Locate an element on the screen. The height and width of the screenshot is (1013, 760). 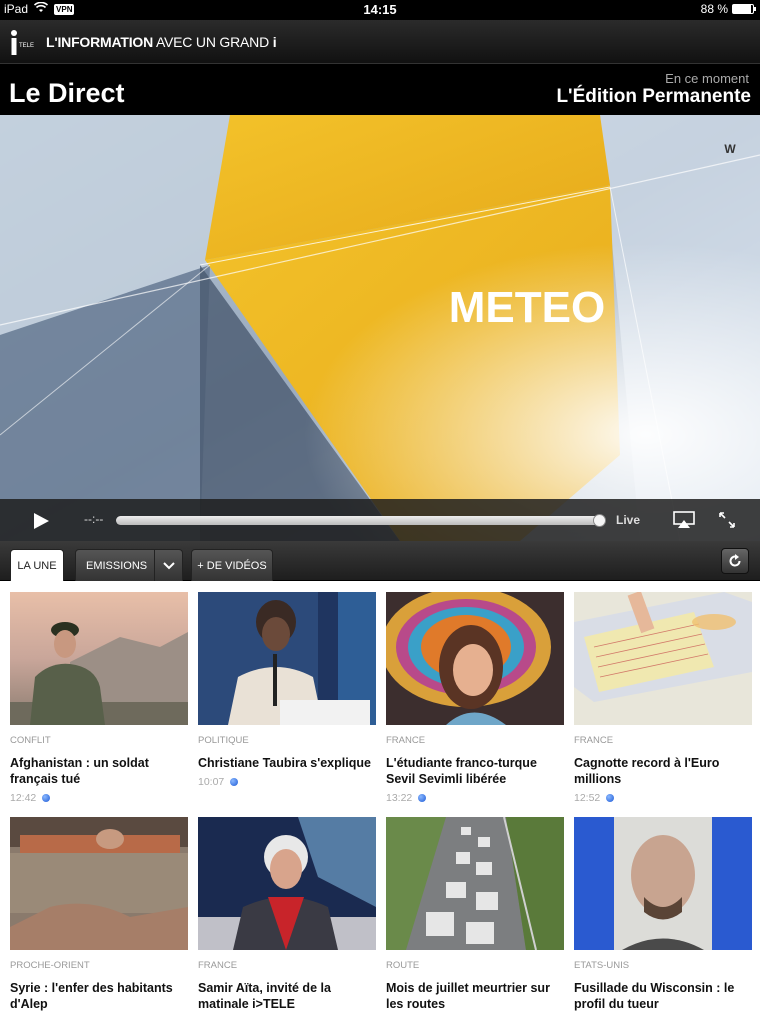
channel-watermark: W is located at coordinates (730, 149).